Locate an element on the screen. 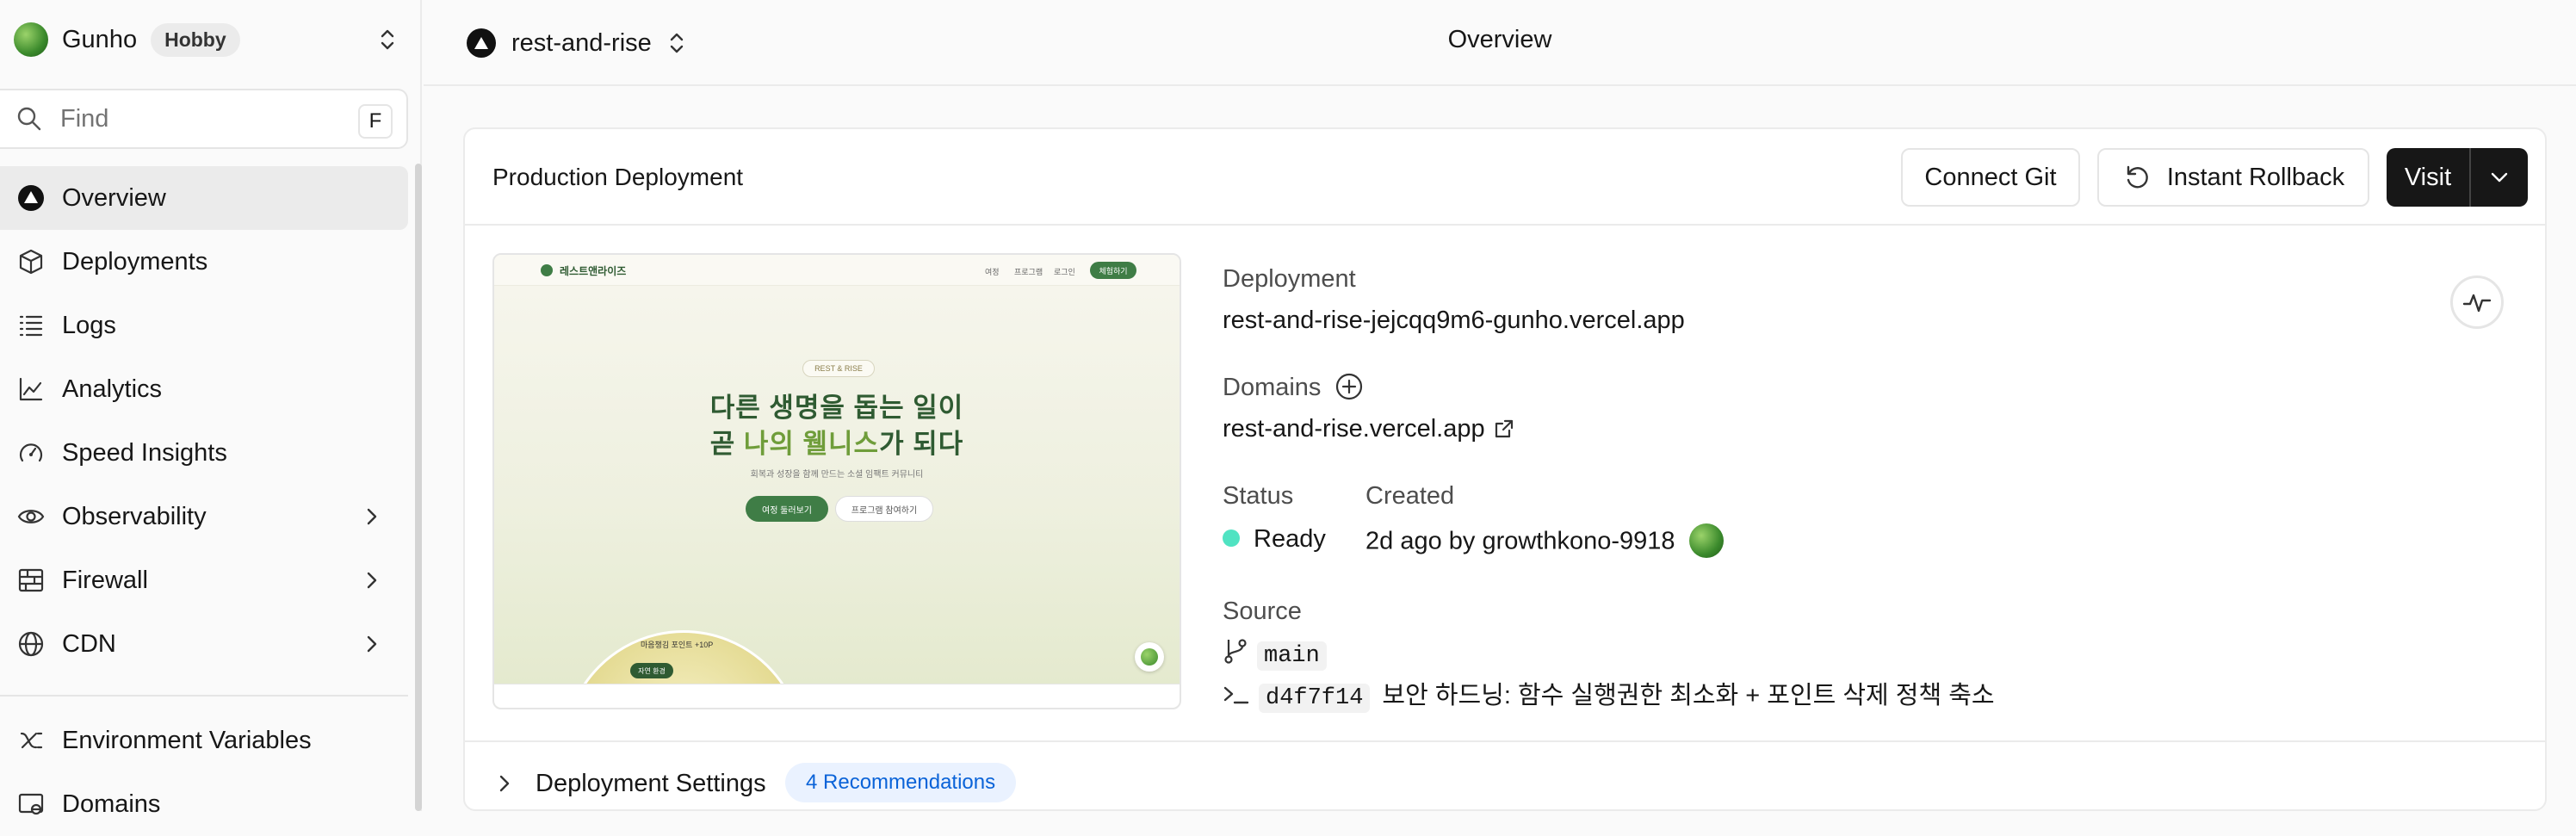  eye-icon is located at coordinates (30, 516).